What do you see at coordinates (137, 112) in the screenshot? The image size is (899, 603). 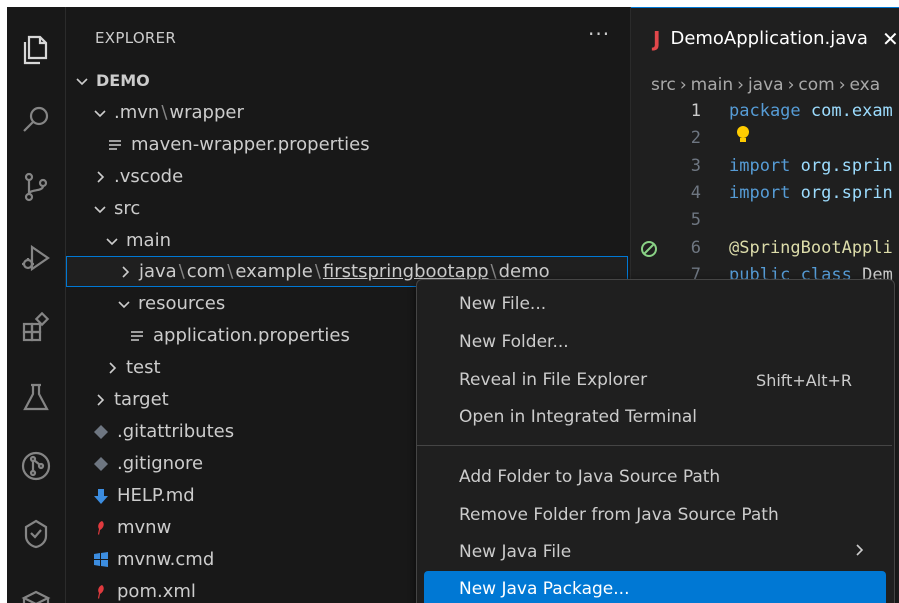 I see `folder-label: .mvn` at bounding box center [137, 112].